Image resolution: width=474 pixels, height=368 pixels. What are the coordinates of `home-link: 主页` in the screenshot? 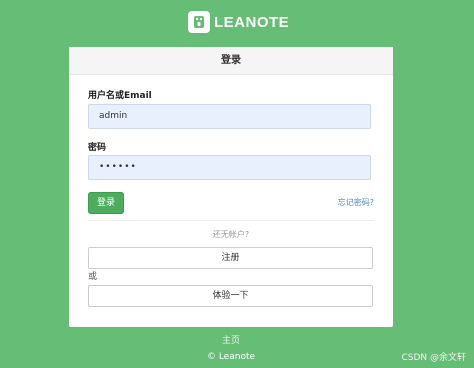 It's located at (231, 339).